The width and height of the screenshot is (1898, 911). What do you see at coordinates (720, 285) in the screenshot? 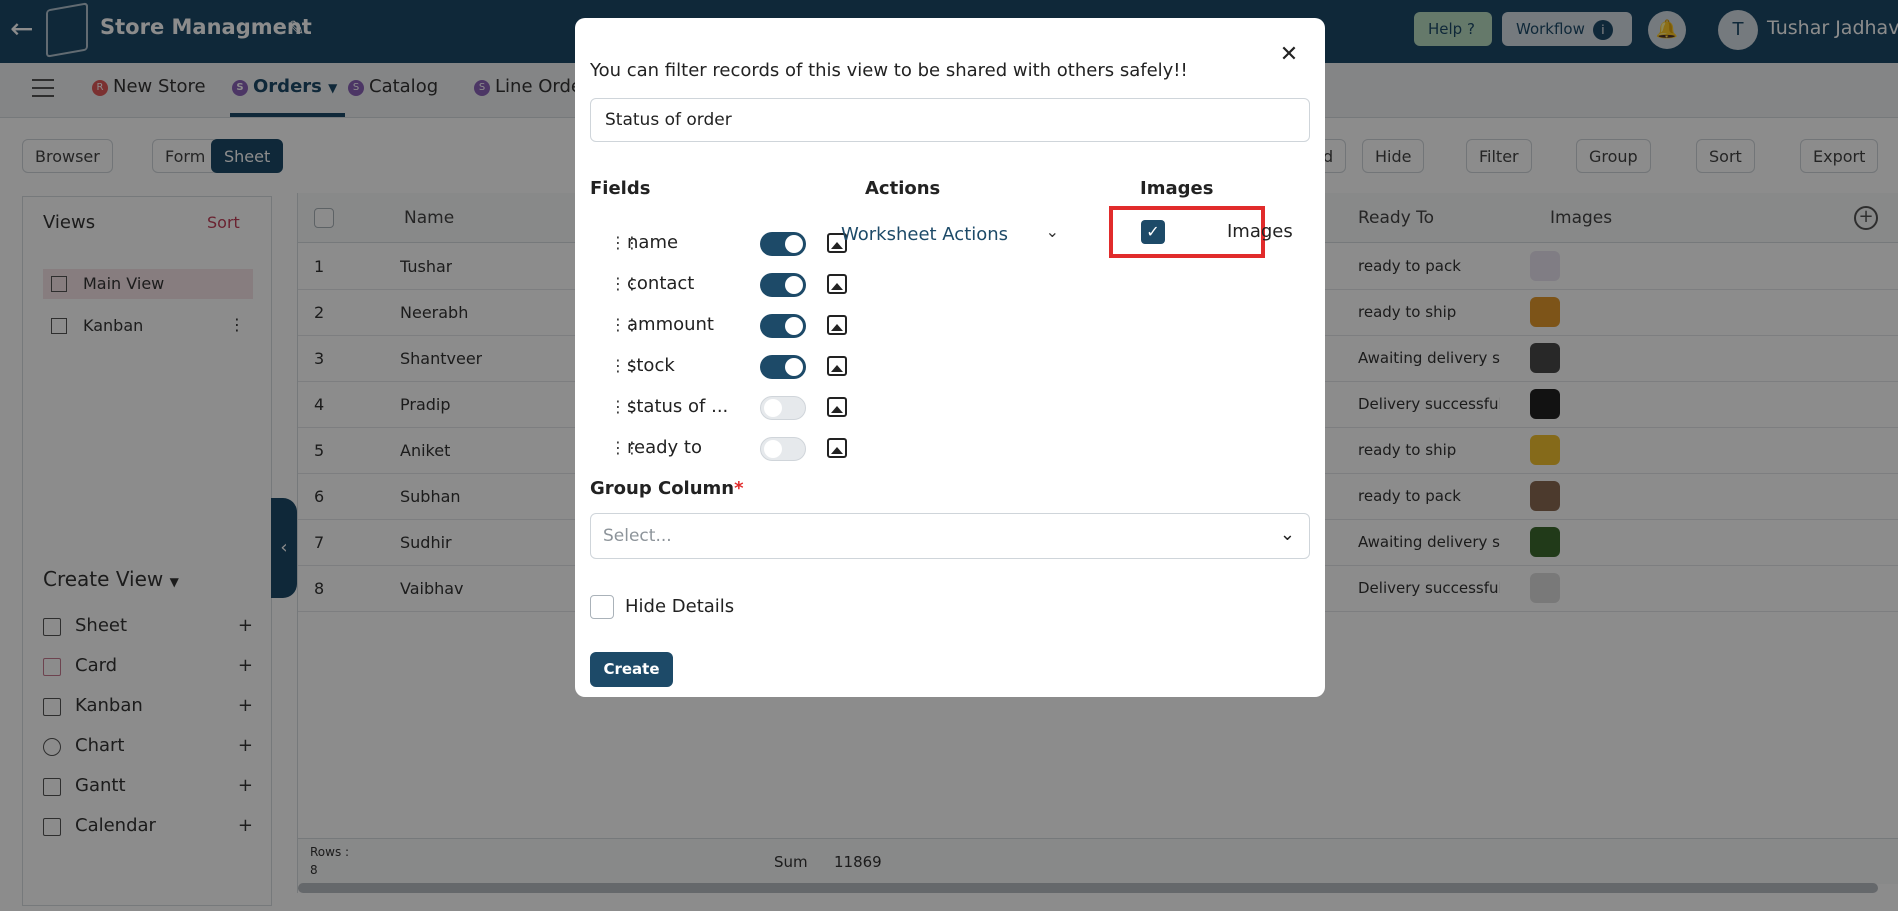
I see `field-row: ⋮⋮ contact` at bounding box center [720, 285].